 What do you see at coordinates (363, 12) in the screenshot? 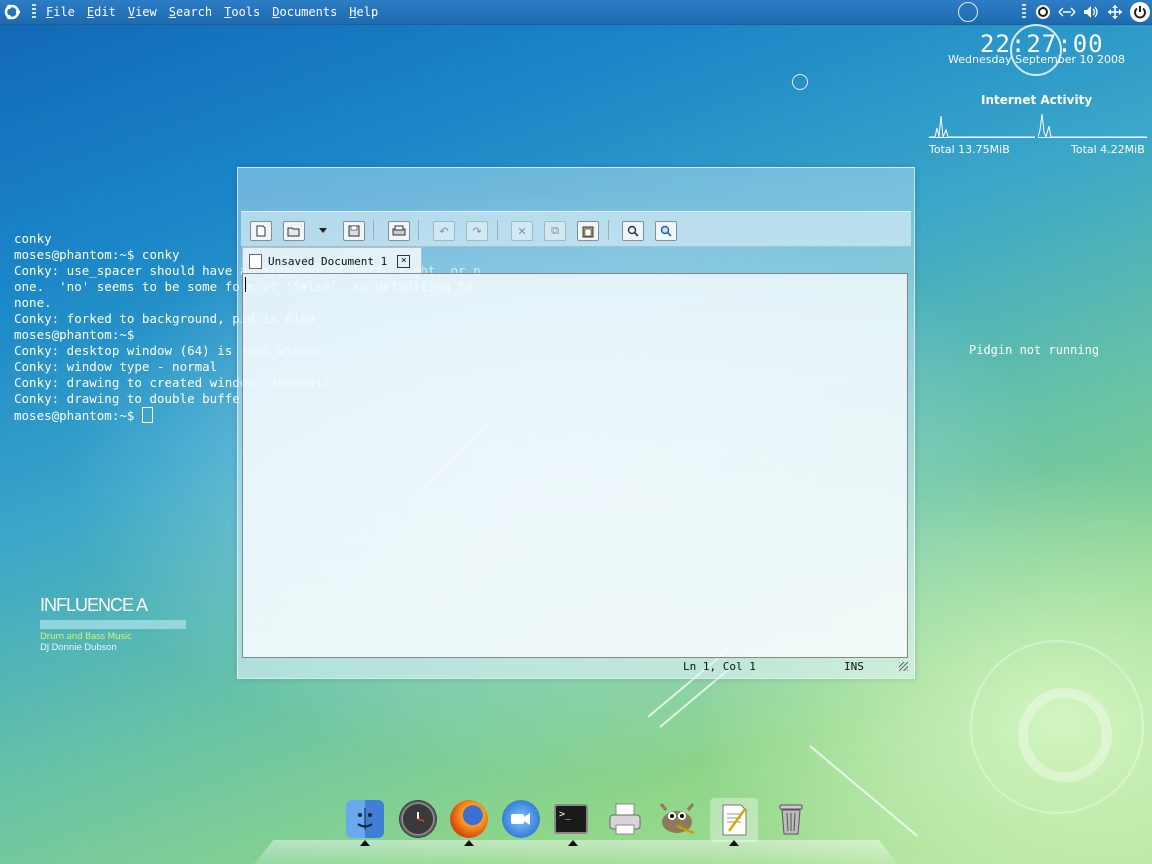
I see `menu-help: Help` at bounding box center [363, 12].